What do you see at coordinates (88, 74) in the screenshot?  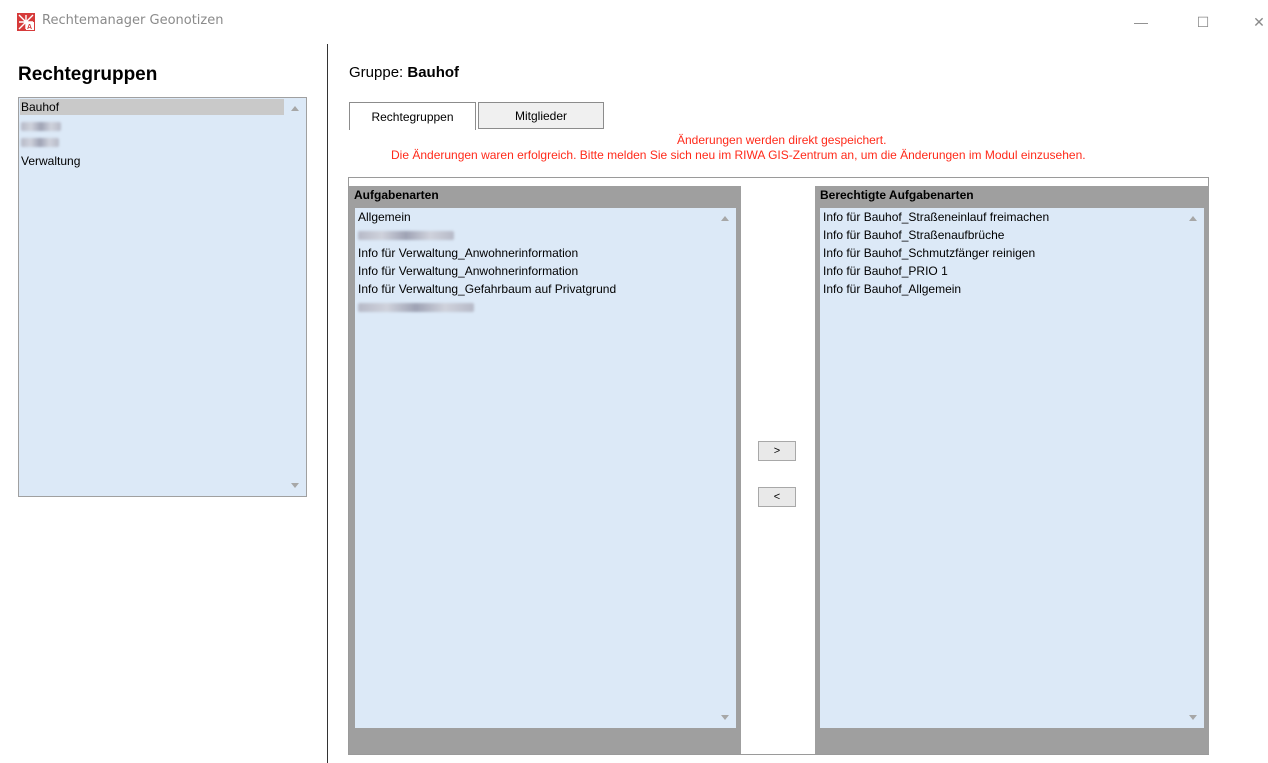 I see `sidebar-heading: Rechtegruppen` at bounding box center [88, 74].